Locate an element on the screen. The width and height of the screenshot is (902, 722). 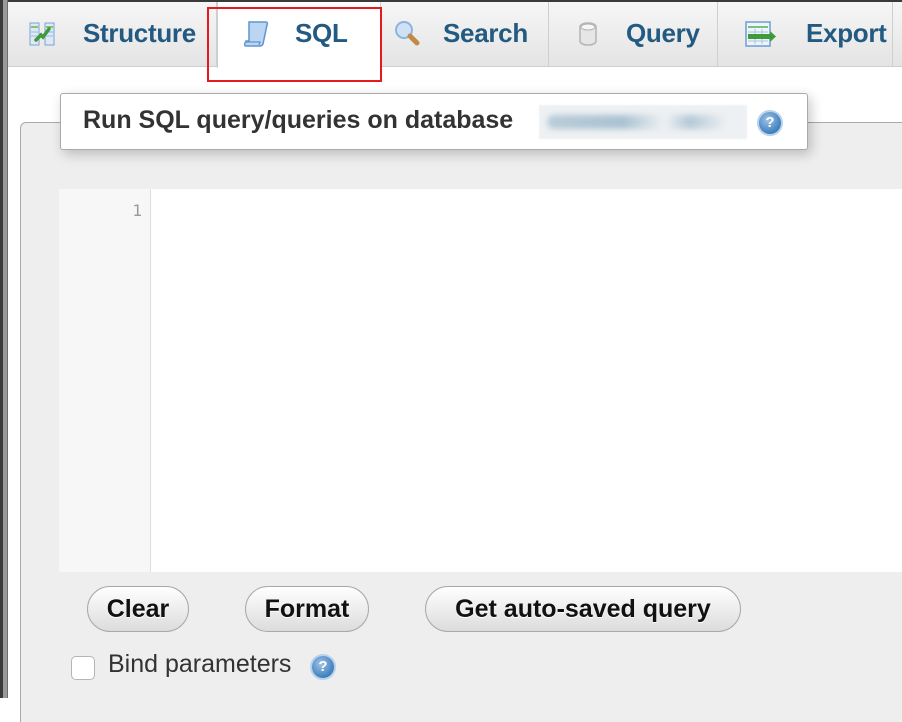
tab-query: Query is located at coordinates (633, 34).